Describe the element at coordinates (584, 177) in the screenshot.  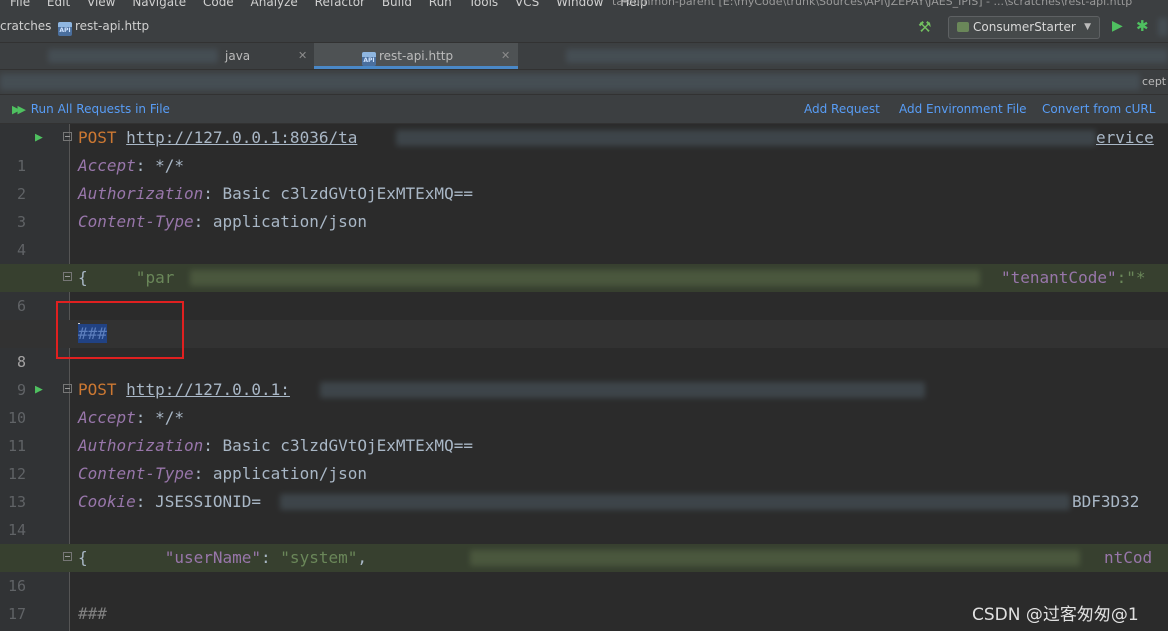
I see `code-line-2: 2 Accept: */*` at that location.